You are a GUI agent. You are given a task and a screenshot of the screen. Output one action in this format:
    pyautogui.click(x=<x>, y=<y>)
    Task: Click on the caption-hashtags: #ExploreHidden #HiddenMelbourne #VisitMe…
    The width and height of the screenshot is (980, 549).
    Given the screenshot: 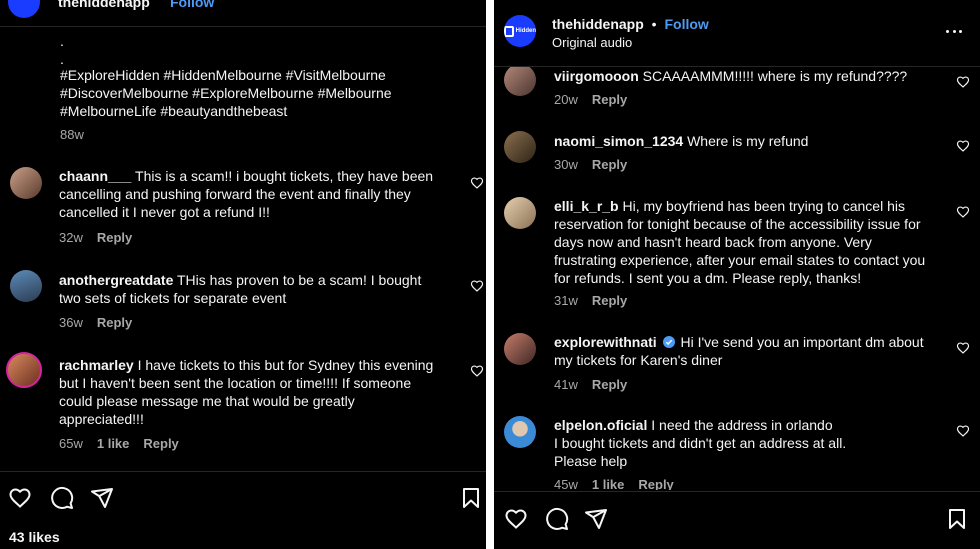 What is the action you would take?
    pyautogui.click(x=223, y=75)
    